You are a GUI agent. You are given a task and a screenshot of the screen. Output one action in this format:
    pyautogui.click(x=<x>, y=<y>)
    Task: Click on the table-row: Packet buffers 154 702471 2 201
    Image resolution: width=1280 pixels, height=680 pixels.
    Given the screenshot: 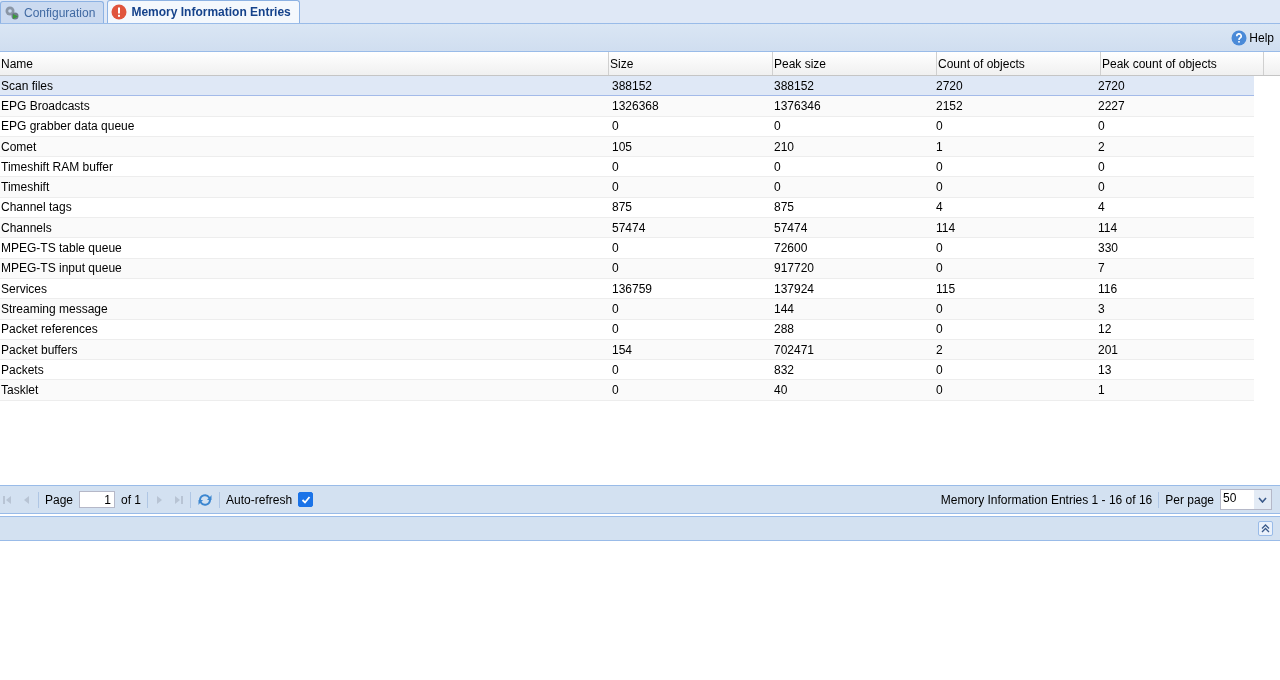 What is the action you would take?
    pyautogui.click(x=627, y=350)
    